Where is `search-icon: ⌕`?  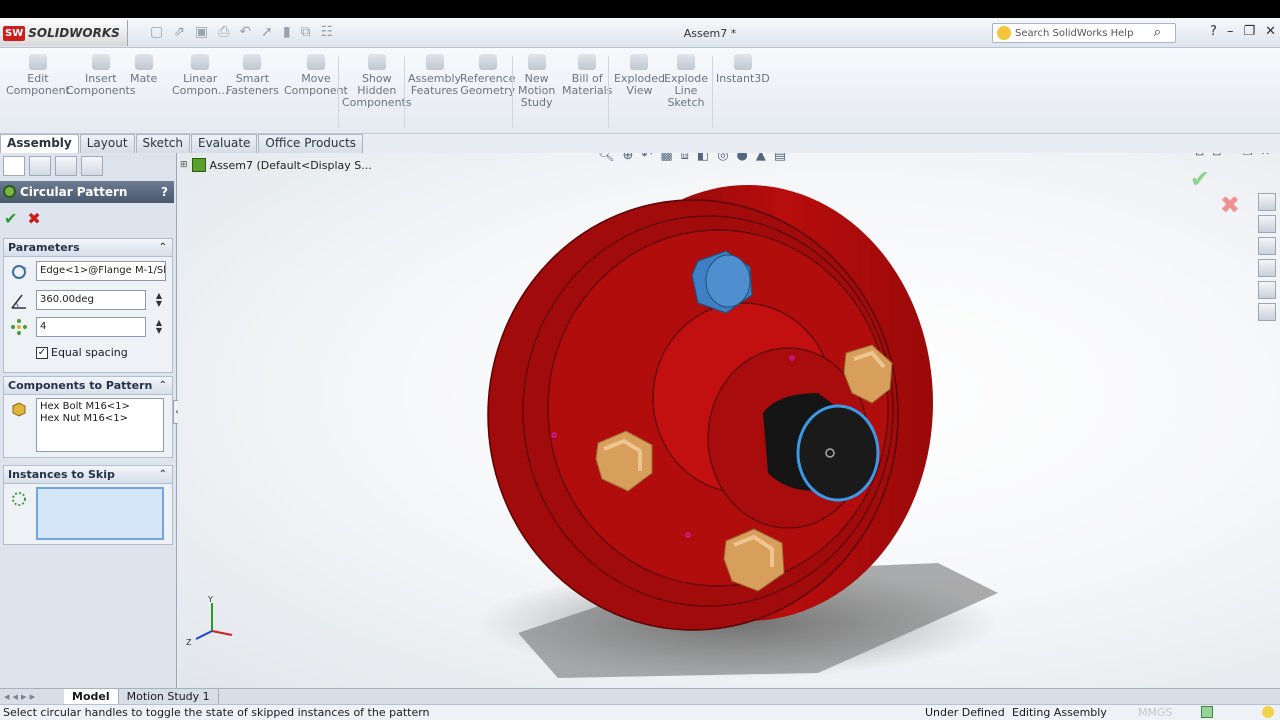
search-icon: ⌕ is located at coordinates (1157, 32).